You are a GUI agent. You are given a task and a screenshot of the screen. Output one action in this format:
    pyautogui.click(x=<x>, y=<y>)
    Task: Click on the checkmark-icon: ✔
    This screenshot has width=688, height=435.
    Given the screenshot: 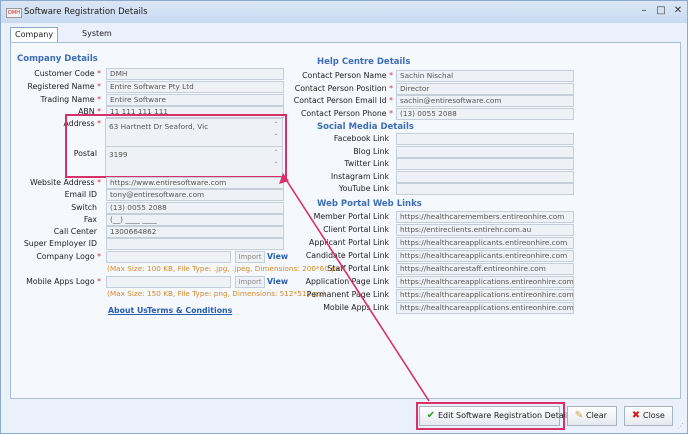 What is the action you would take?
    pyautogui.click(x=431, y=415)
    